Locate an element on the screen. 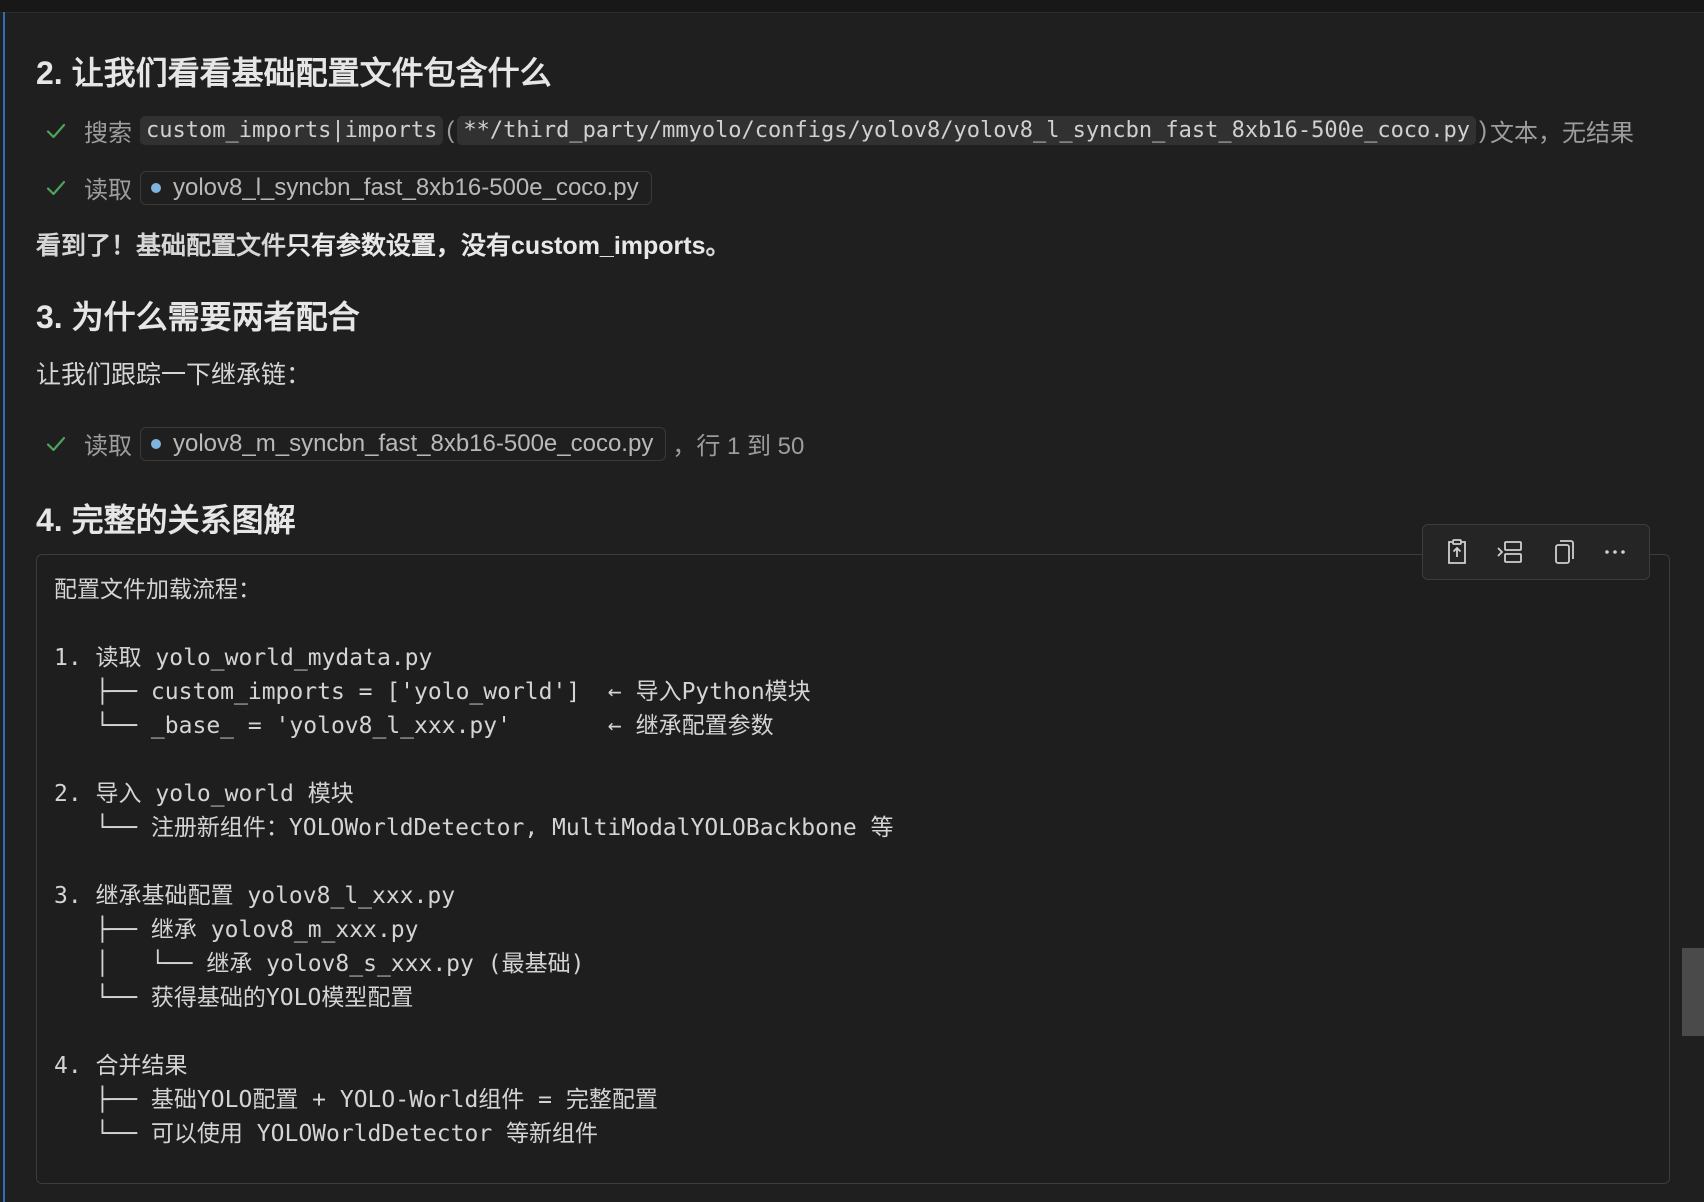  search-query: custom_imports|imports is located at coordinates (292, 130).